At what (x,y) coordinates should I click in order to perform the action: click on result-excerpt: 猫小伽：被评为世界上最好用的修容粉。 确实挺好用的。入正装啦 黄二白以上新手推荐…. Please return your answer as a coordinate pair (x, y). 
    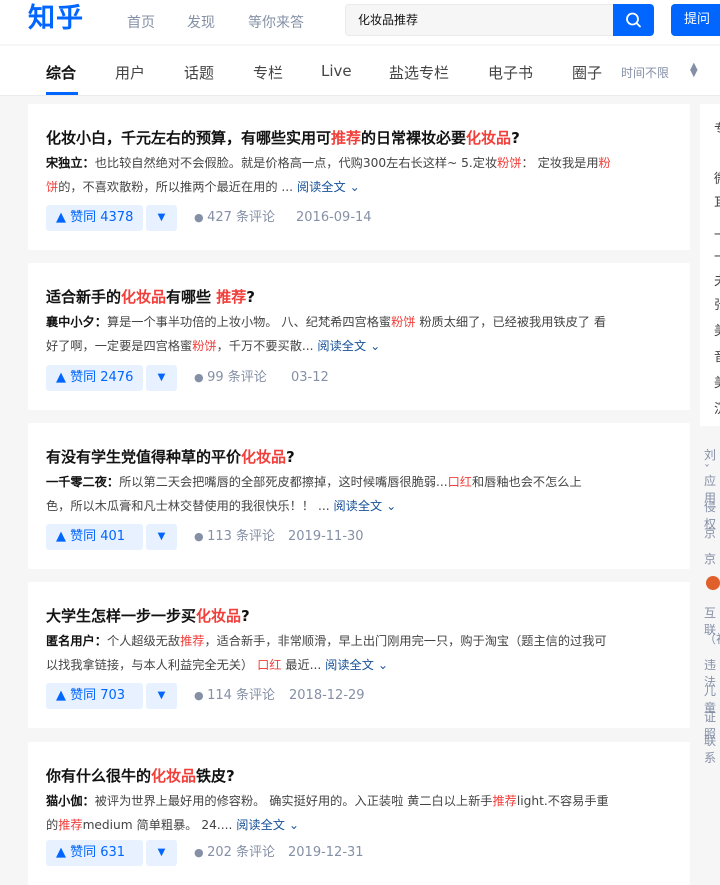
    Looking at the image, I should click on (356, 813).